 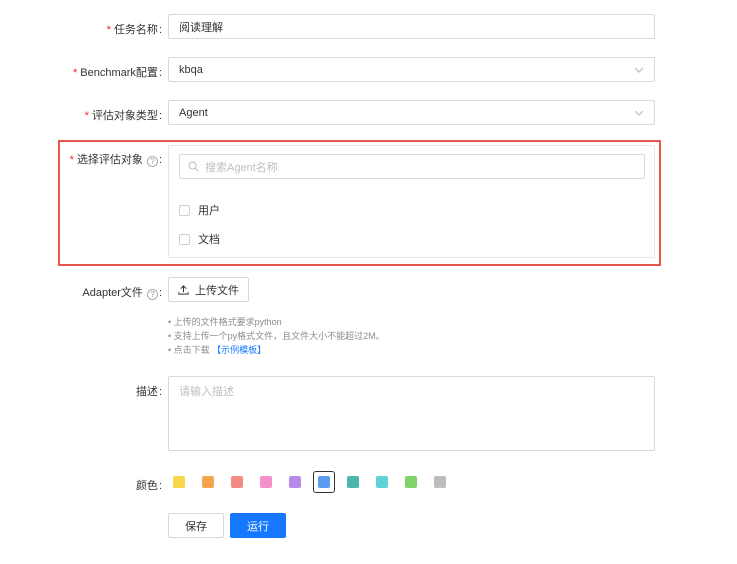 I want to click on option-user: 用户, so click(x=199, y=210).